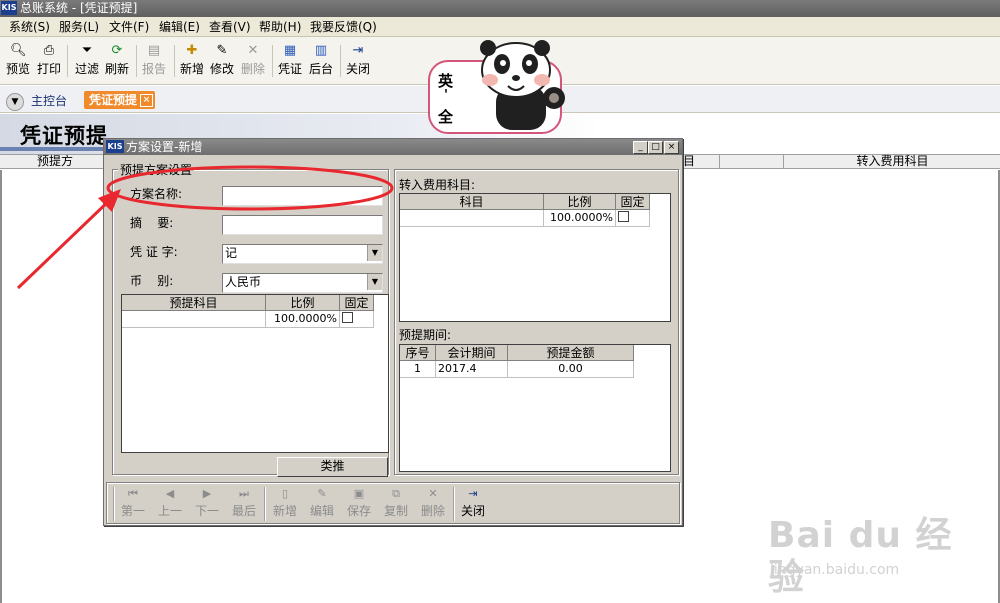  What do you see at coordinates (571, 369) in the screenshot?
I see `period-row-amount: 0.00` at bounding box center [571, 369].